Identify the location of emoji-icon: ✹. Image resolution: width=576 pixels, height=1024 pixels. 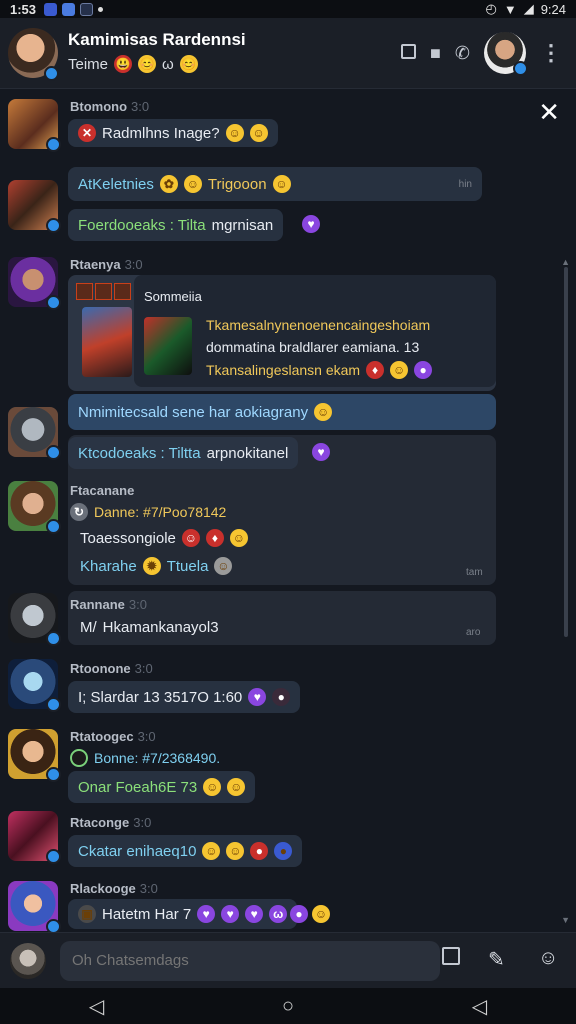
(151, 566).